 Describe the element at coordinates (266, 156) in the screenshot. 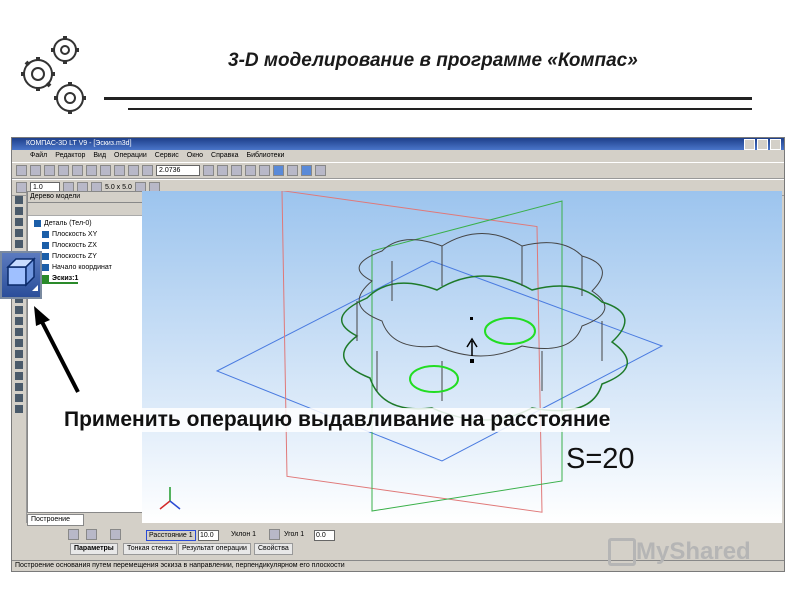

I see `menu-libraries: Библиотеки` at that location.